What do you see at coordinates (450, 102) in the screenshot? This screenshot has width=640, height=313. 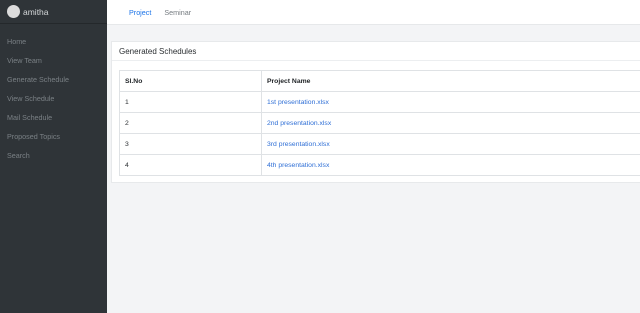 I see `project-file-cell: 1st presentation.xlsx` at bounding box center [450, 102].